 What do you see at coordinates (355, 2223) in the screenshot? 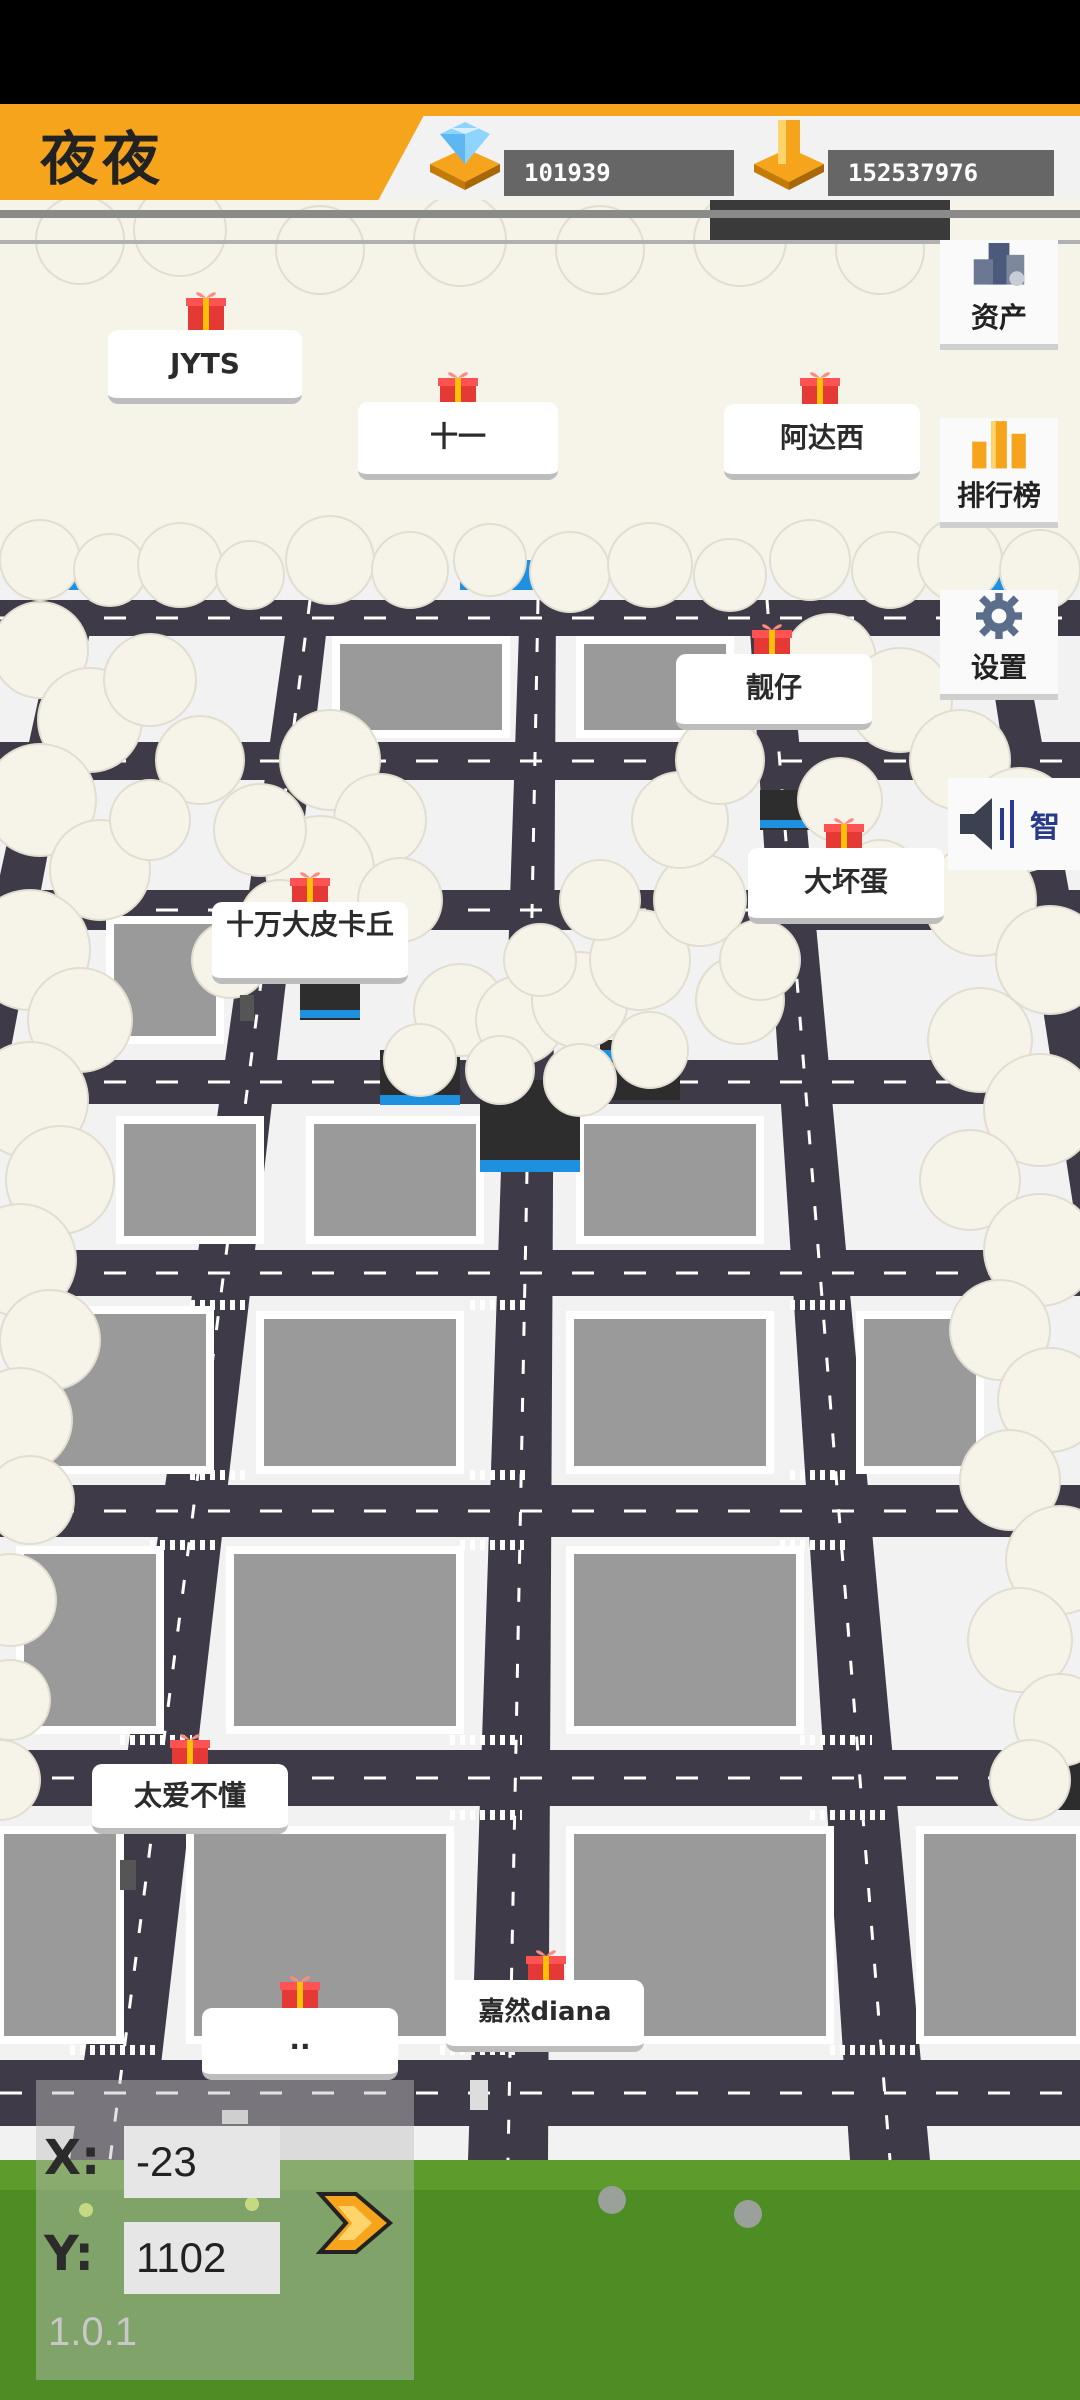
I see `go-arrow-button` at bounding box center [355, 2223].